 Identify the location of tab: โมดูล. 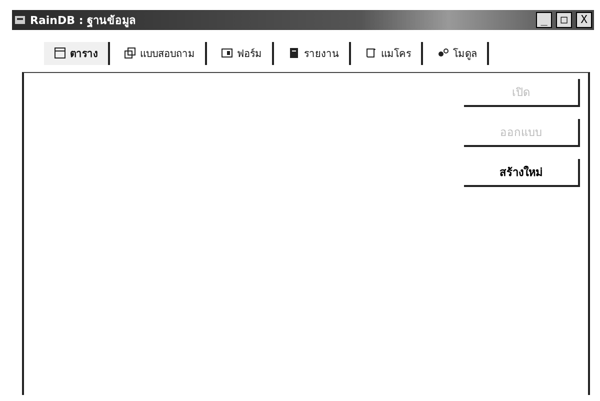
(458, 53).